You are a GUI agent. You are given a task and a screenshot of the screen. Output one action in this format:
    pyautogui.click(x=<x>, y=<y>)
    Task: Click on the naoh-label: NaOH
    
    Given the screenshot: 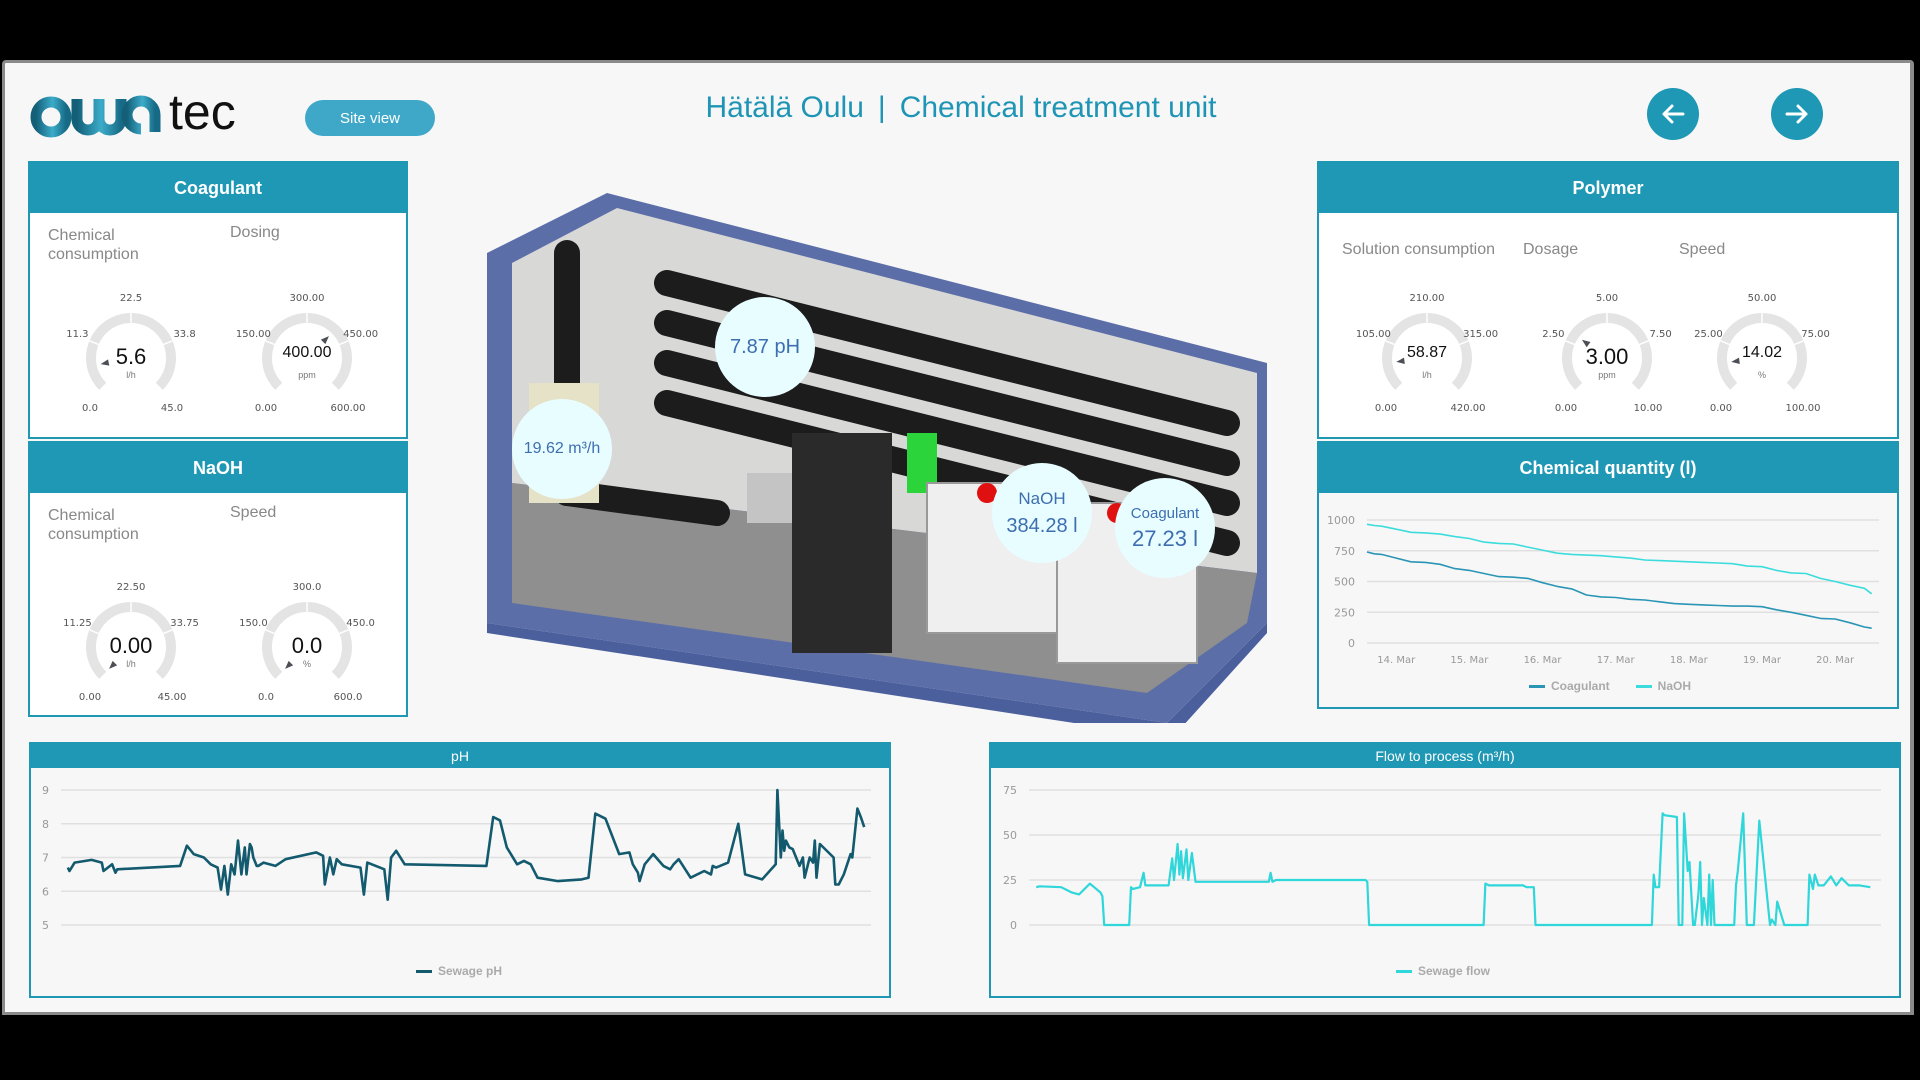 What is the action you would take?
    pyautogui.click(x=1042, y=498)
    